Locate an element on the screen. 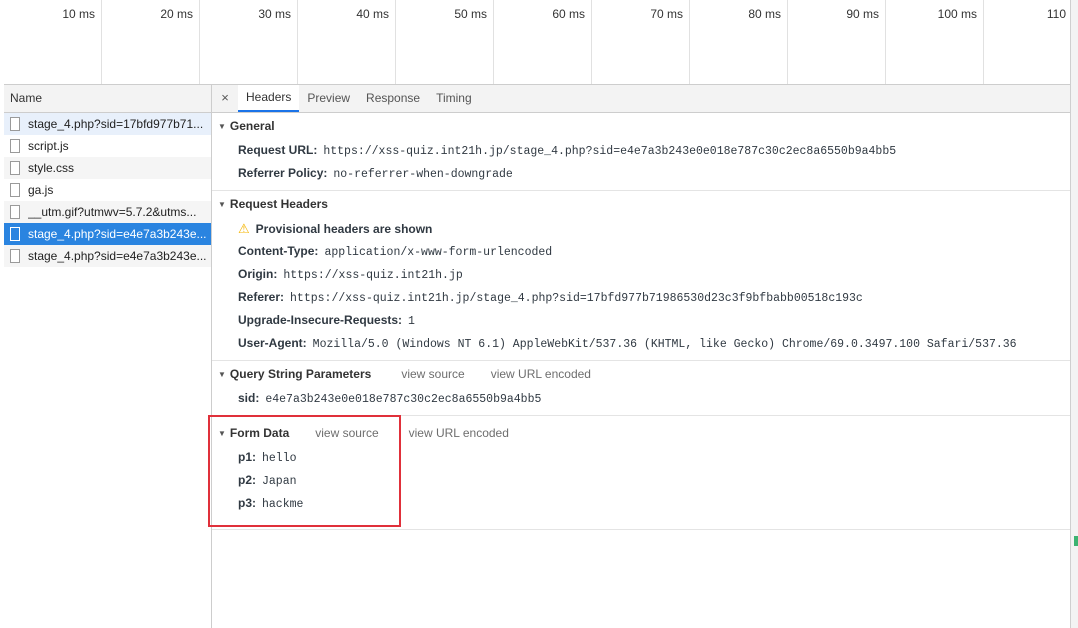  header-row: Upgrade-Insecure-Requests: 1 is located at coordinates (641, 320).